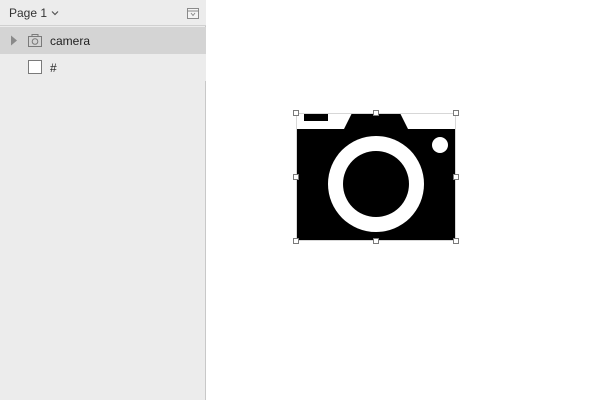 The height and width of the screenshot is (400, 600). Describe the element at coordinates (456, 241) in the screenshot. I see `resize-handle-bottom-right` at that location.